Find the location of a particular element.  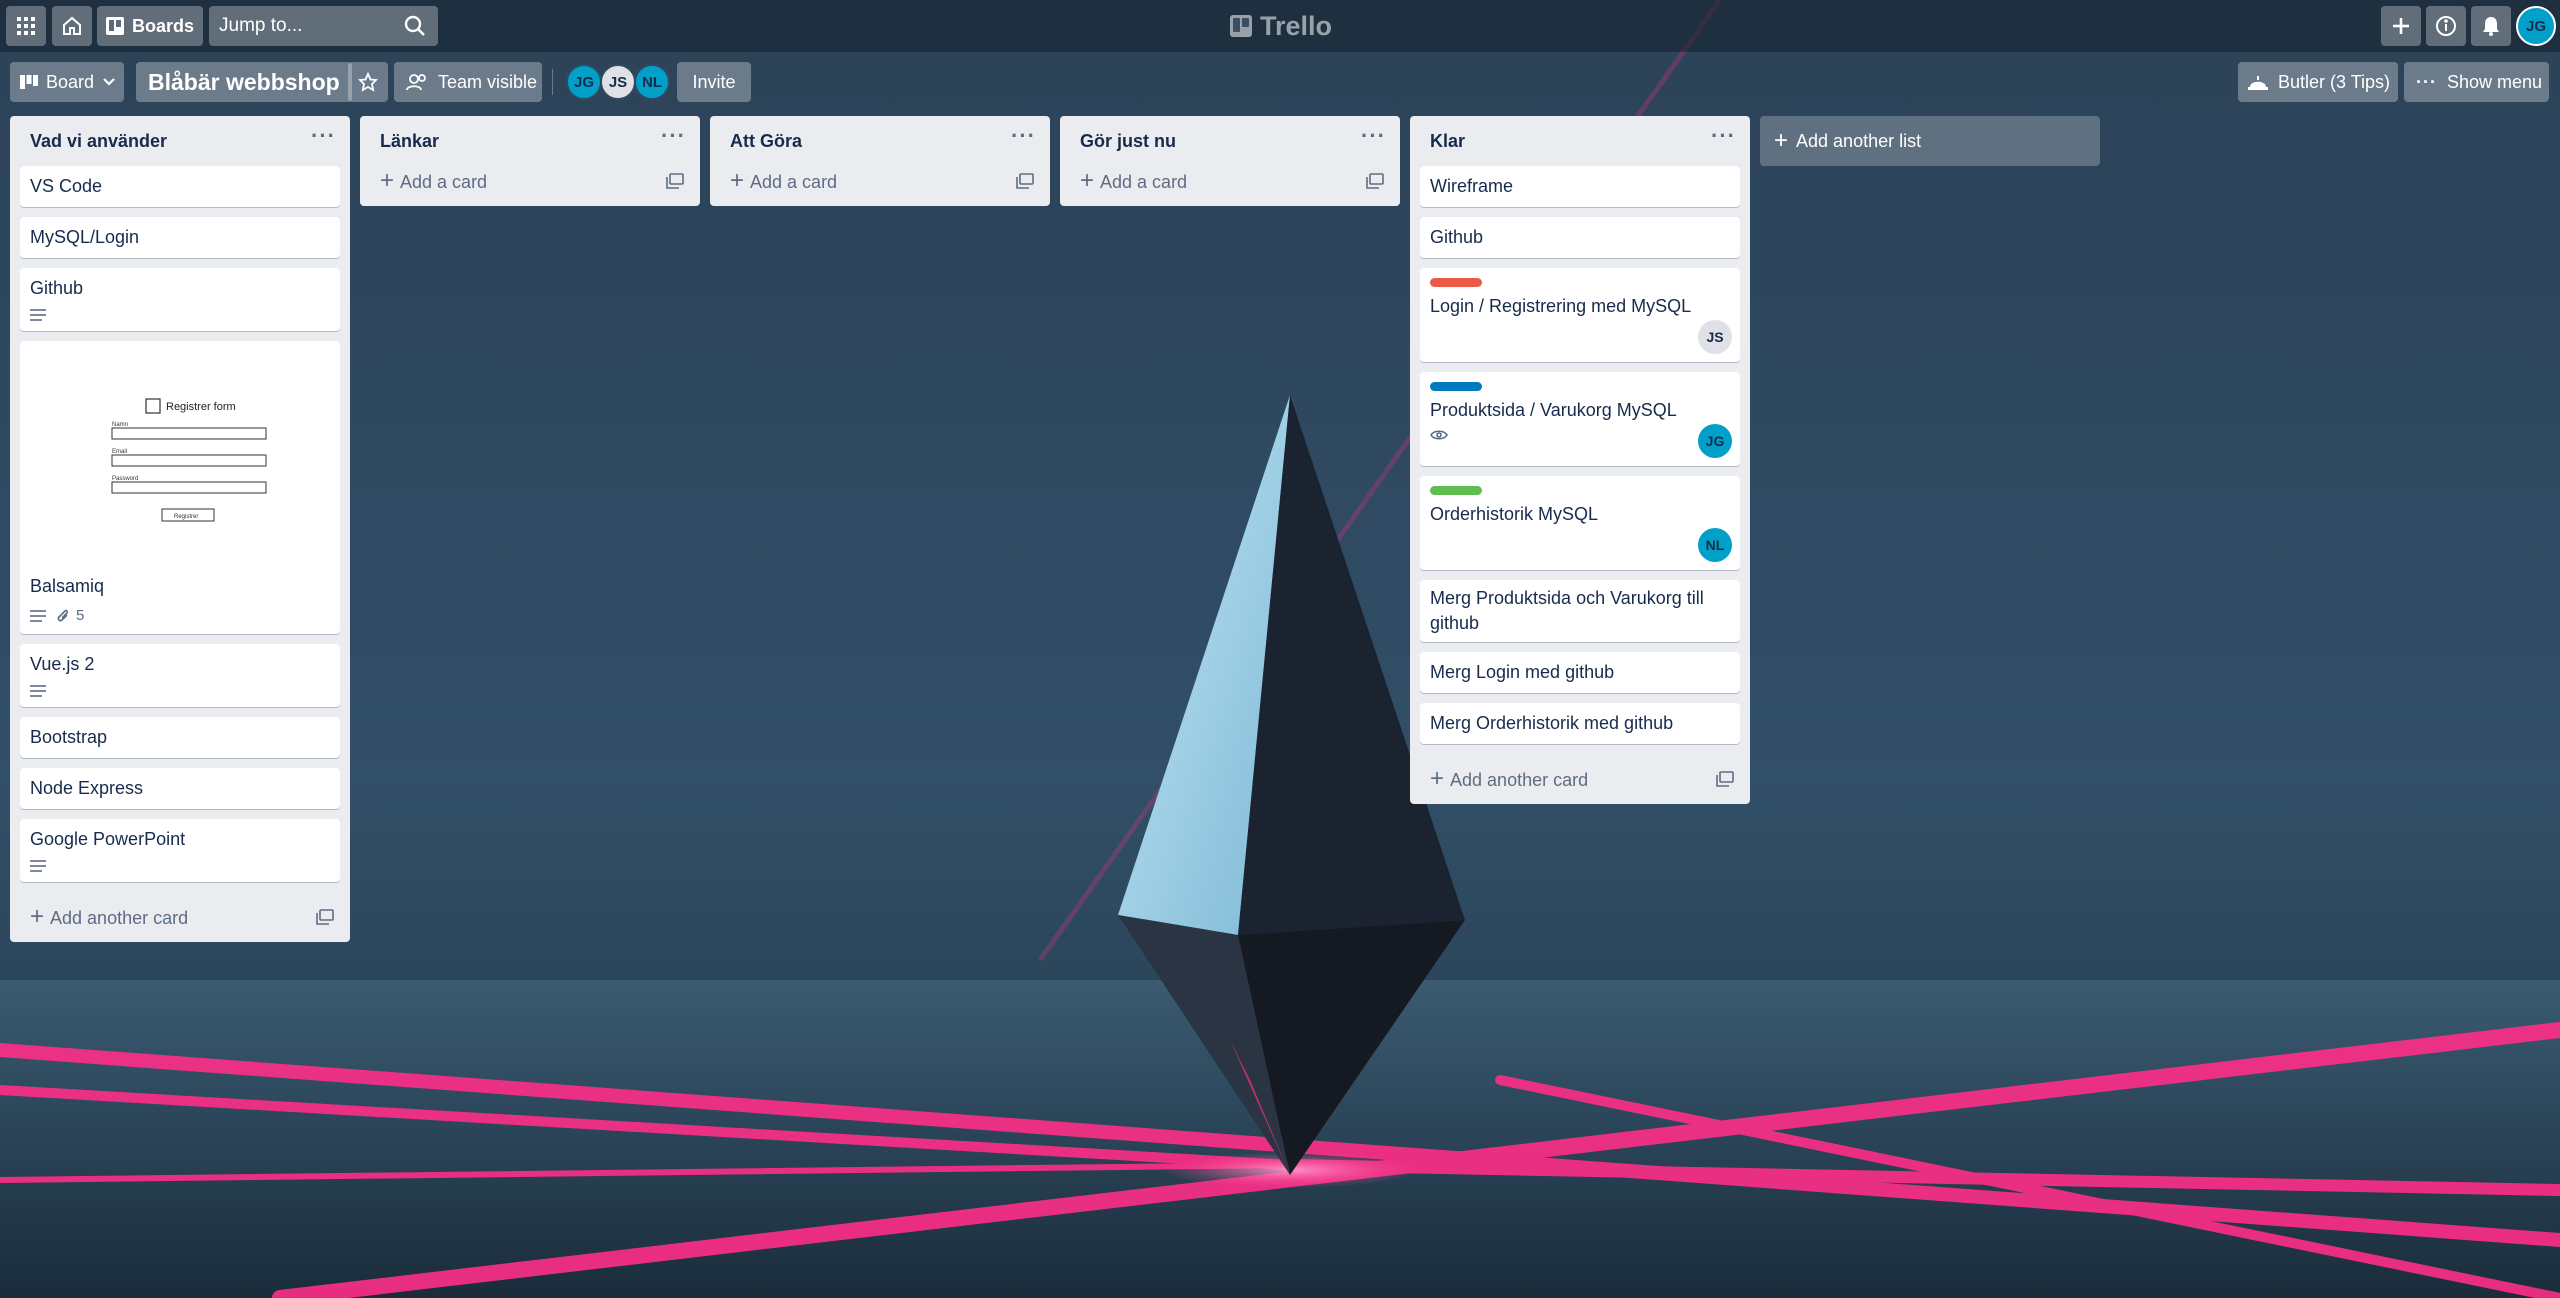

card: Produktsida / Varukorg MySQL JG is located at coordinates (1580, 419).